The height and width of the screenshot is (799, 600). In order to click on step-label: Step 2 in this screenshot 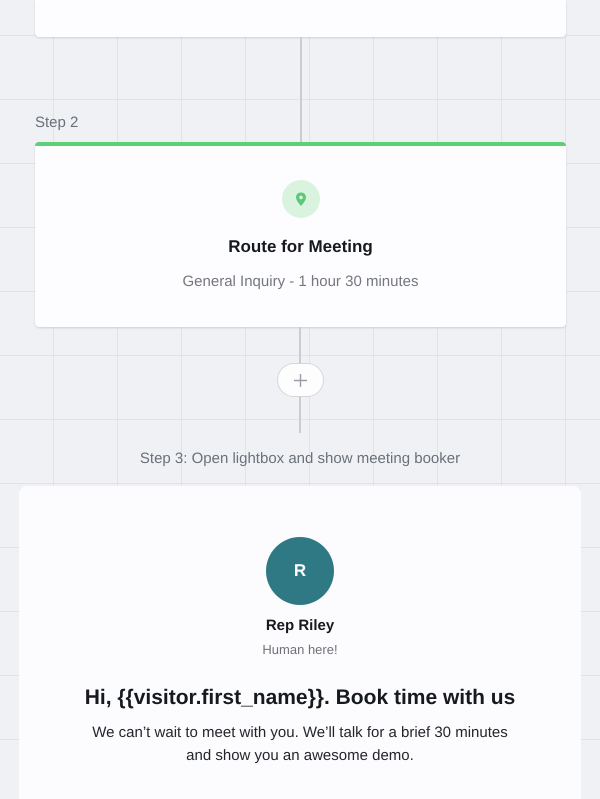, I will do `click(56, 122)`.